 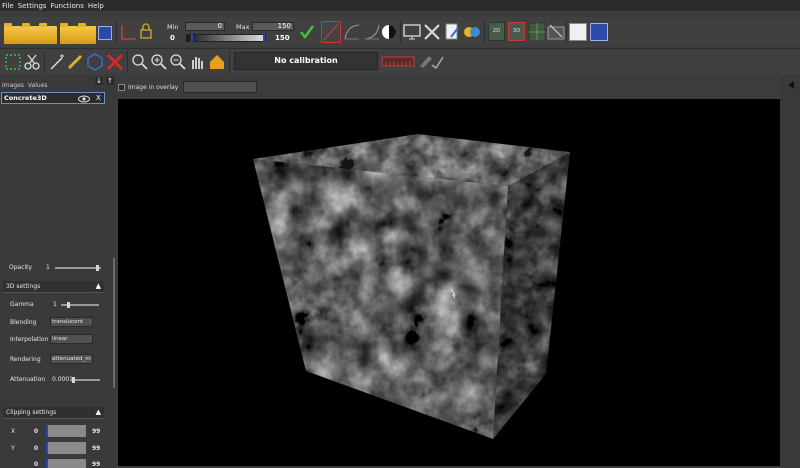 I want to click on magic-wand-icon, so click(x=57, y=62).